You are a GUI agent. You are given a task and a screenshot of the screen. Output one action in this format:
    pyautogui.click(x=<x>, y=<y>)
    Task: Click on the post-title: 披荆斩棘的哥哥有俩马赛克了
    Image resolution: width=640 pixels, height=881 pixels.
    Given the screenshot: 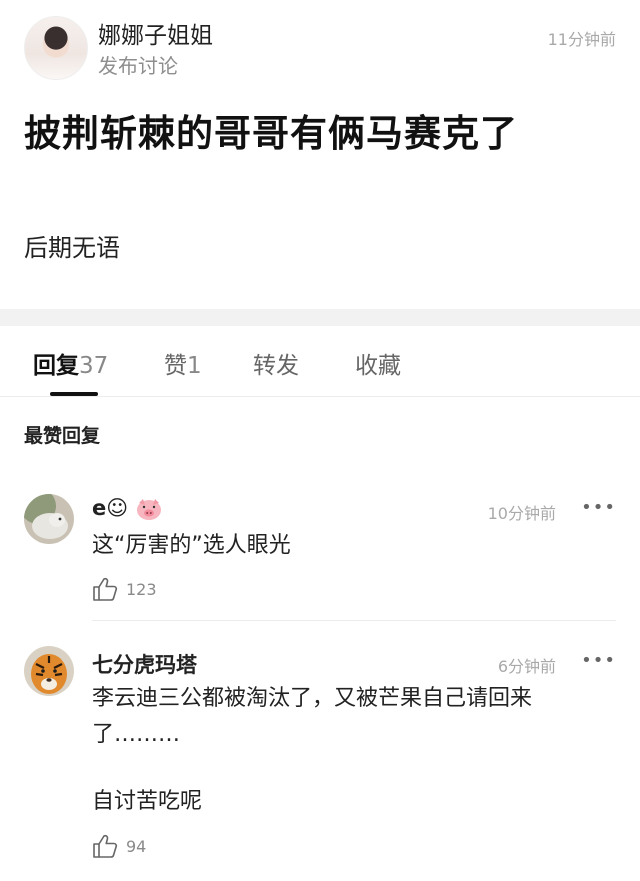 What is the action you would take?
    pyautogui.click(x=271, y=133)
    